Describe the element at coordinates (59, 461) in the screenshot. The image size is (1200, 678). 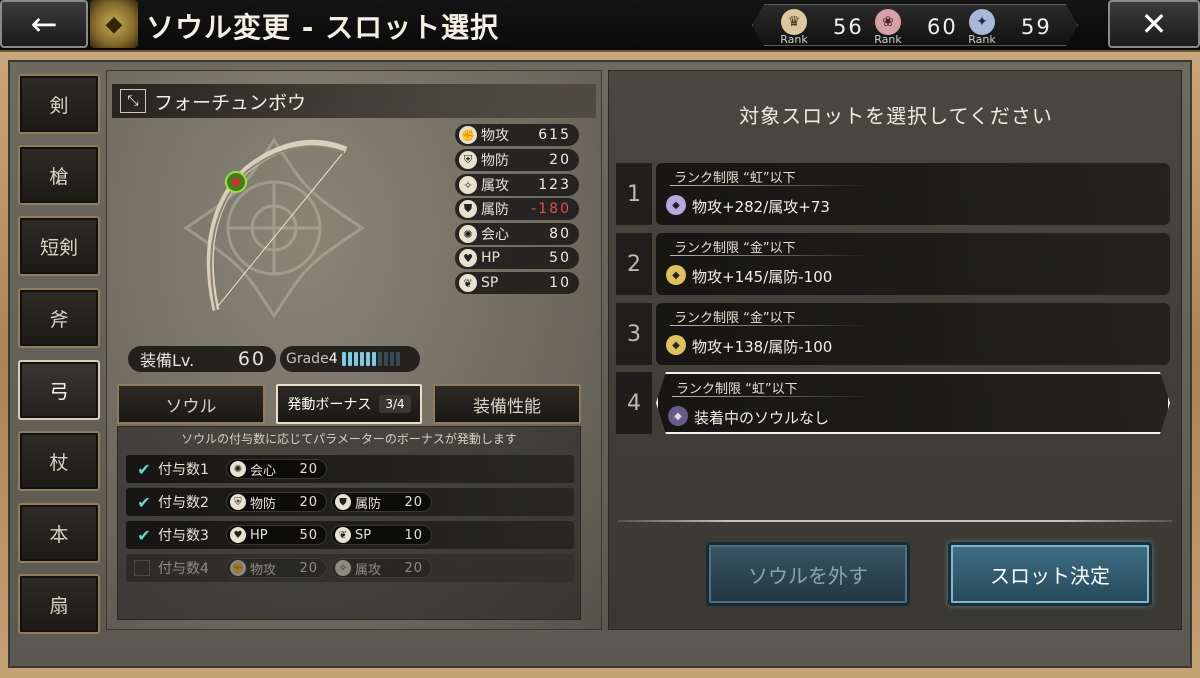
I see `side-tab-staff: 杖` at that location.